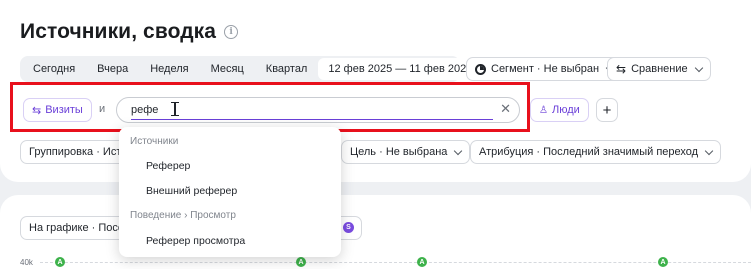  Describe the element at coordinates (399, 152) in the screenshot. I see `goal-label: Цель · Не выбрана` at that location.